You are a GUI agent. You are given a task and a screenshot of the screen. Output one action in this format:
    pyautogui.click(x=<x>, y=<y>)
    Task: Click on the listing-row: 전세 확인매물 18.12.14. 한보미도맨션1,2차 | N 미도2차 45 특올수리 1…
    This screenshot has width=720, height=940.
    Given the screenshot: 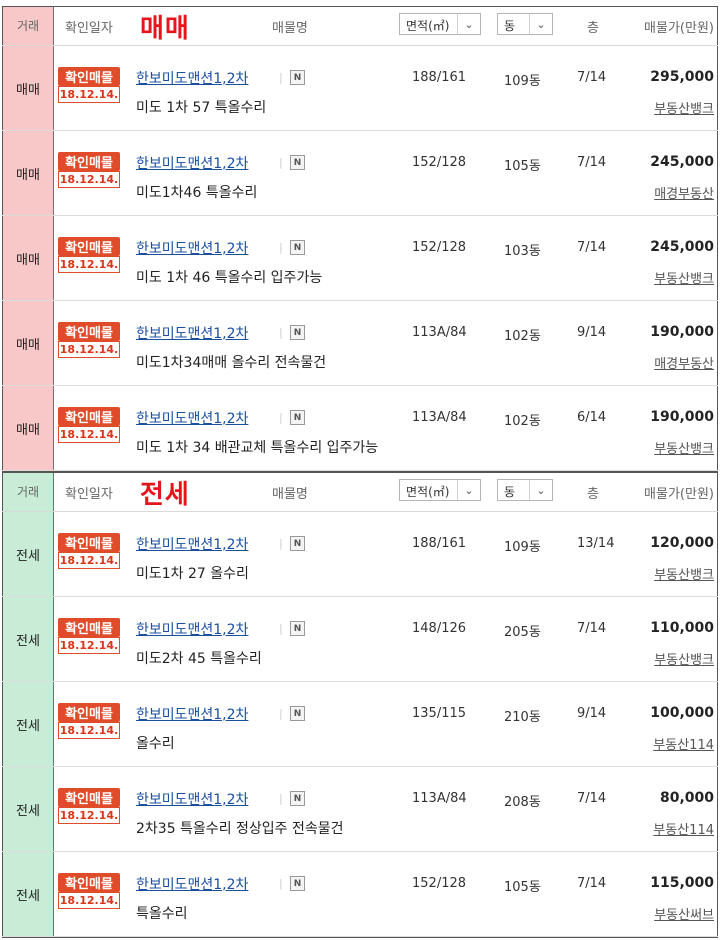 What is the action you would take?
    pyautogui.click(x=360, y=639)
    